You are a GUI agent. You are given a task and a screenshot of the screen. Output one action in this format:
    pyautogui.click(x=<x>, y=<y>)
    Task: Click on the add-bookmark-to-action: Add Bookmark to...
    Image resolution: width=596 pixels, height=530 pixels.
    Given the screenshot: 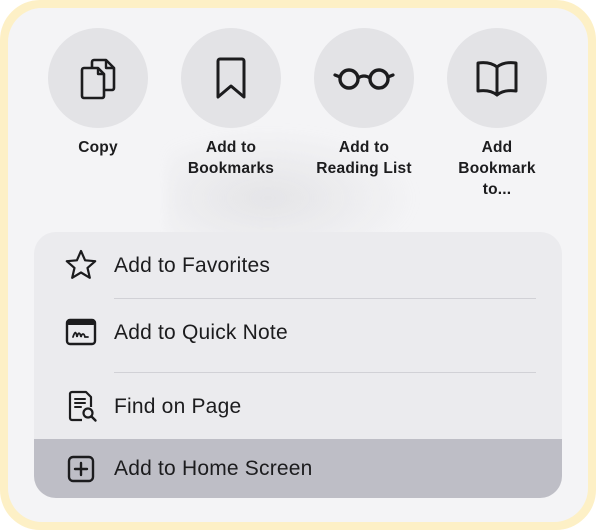 What is the action you would take?
    pyautogui.click(x=497, y=114)
    